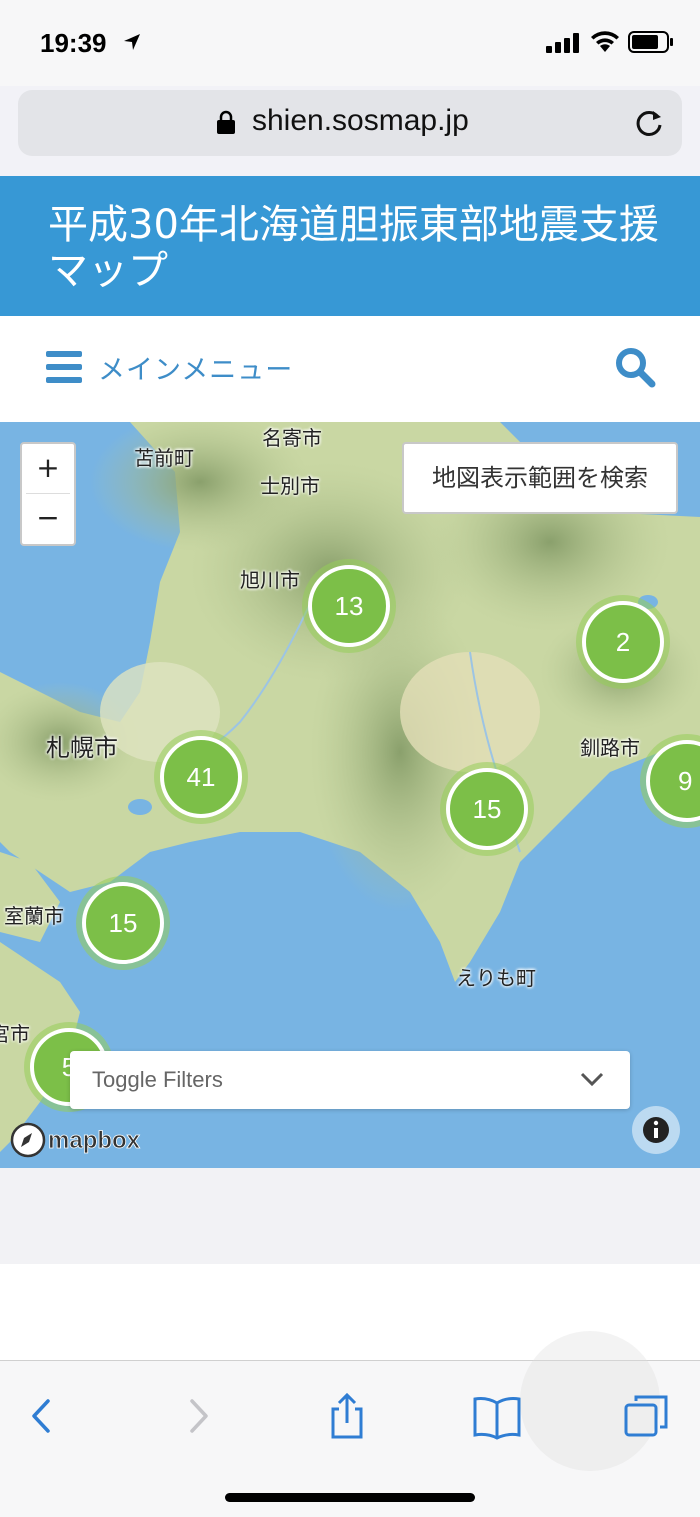 This screenshot has height=1517, width=700. I want to click on map-info-button, so click(656, 1130).